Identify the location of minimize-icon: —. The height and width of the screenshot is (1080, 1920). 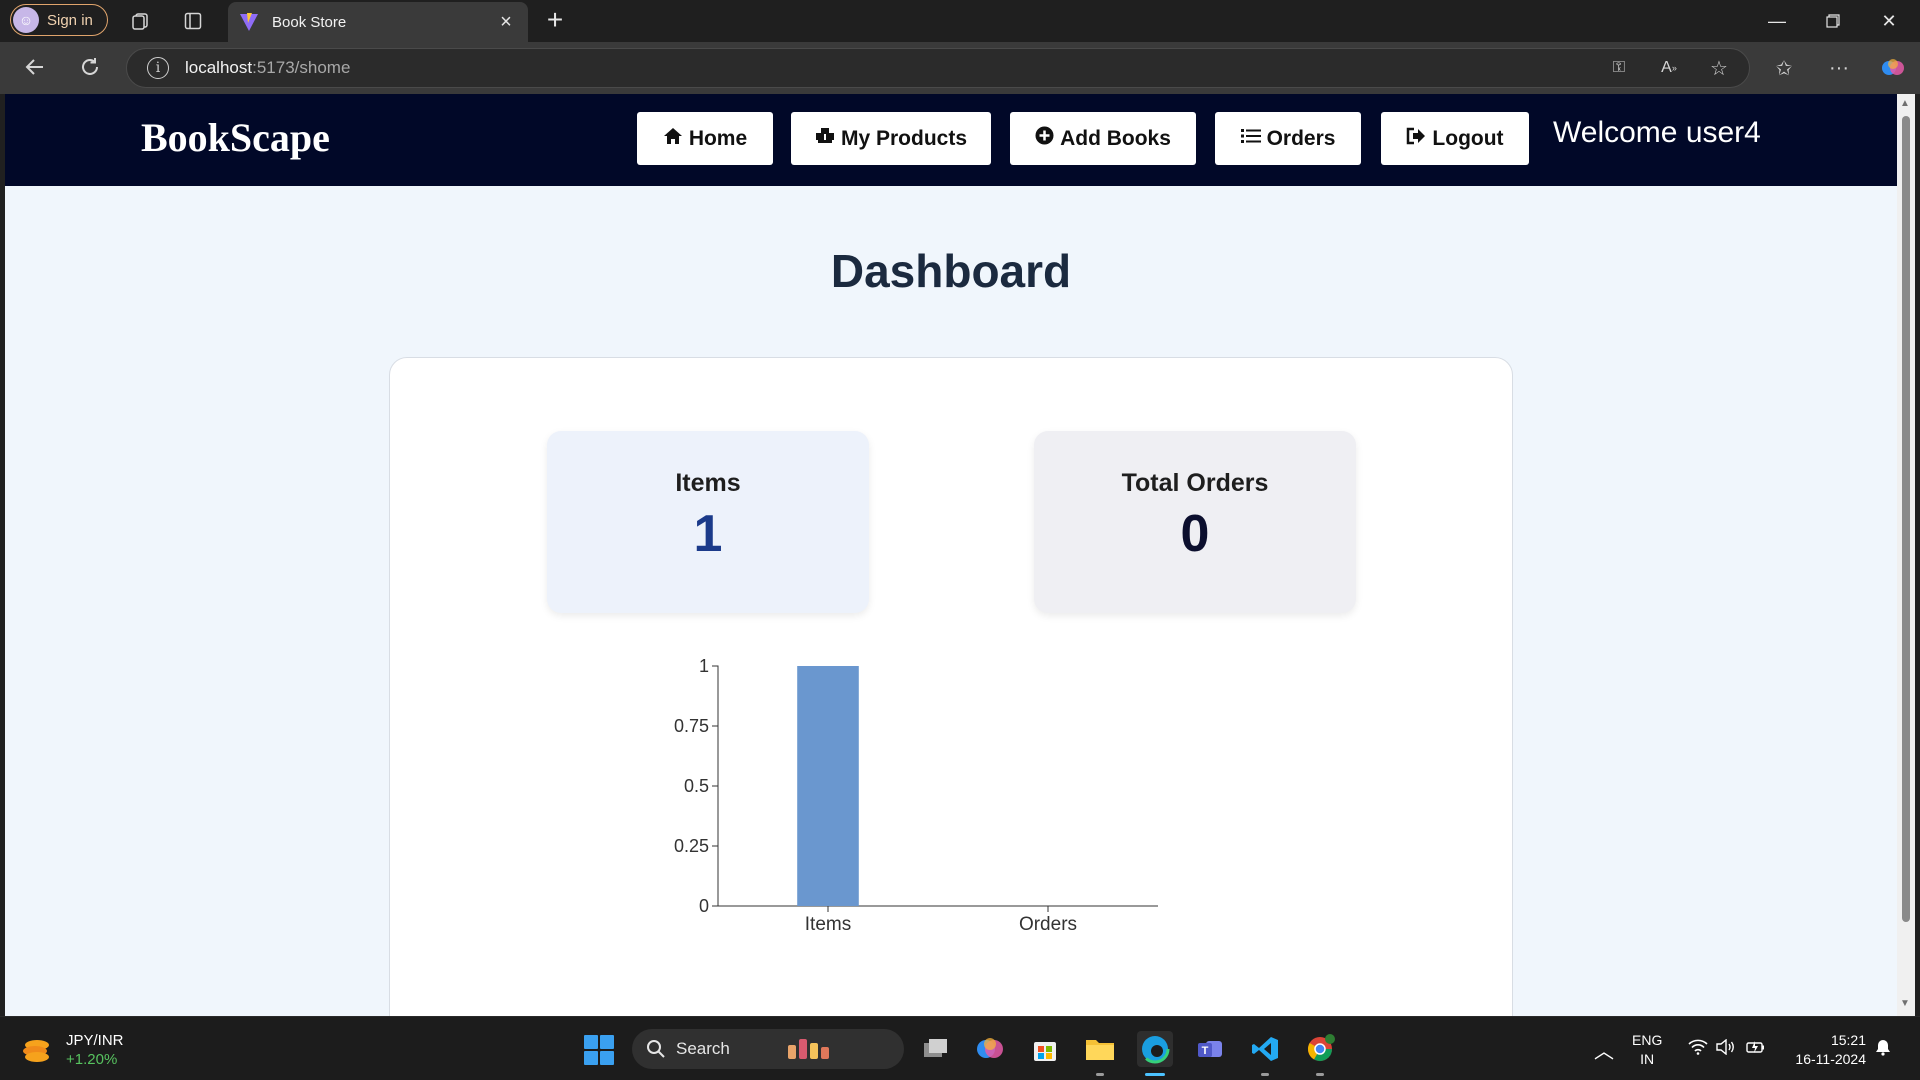
(1777, 21).